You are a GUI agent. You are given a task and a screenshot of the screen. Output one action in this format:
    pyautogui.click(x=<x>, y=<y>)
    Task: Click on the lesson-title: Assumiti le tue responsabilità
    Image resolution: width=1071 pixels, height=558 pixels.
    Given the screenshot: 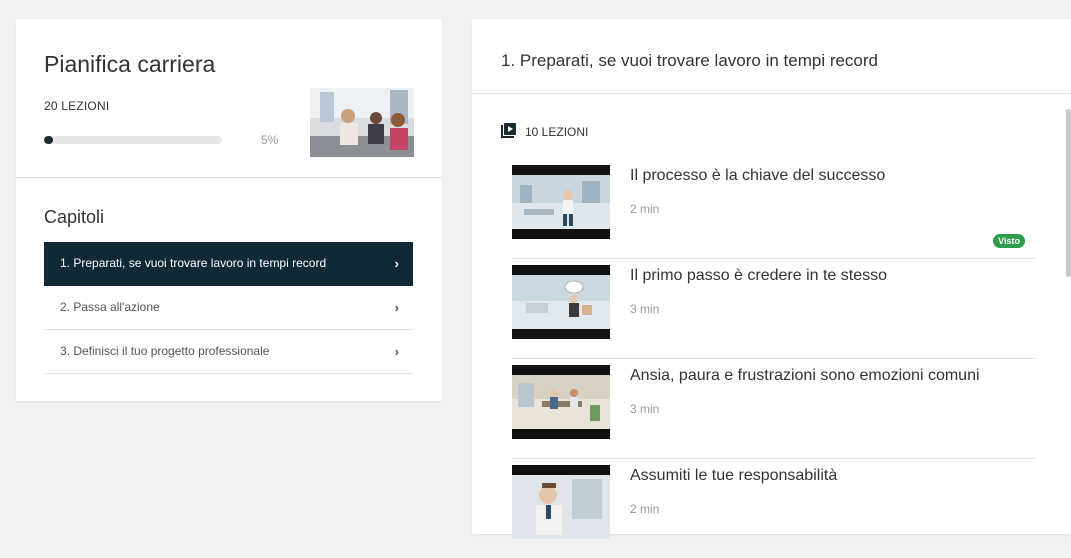 What is the action you would take?
    pyautogui.click(x=733, y=476)
    